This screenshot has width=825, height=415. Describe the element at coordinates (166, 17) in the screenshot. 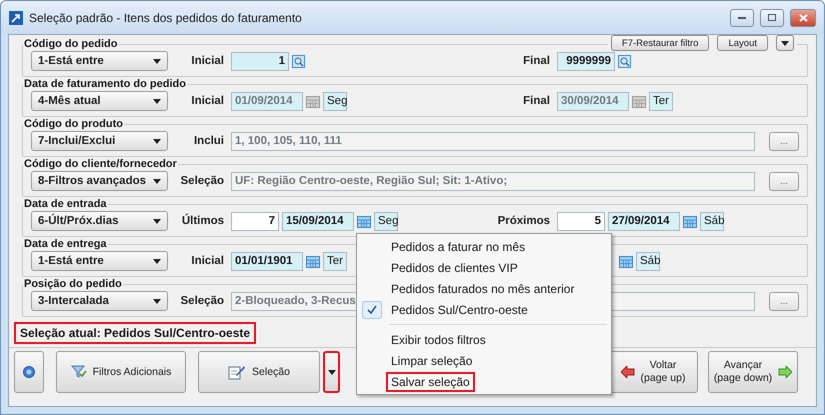

I see `window-title: Seleção padrão - Itens dos pedidos do faturamento` at that location.